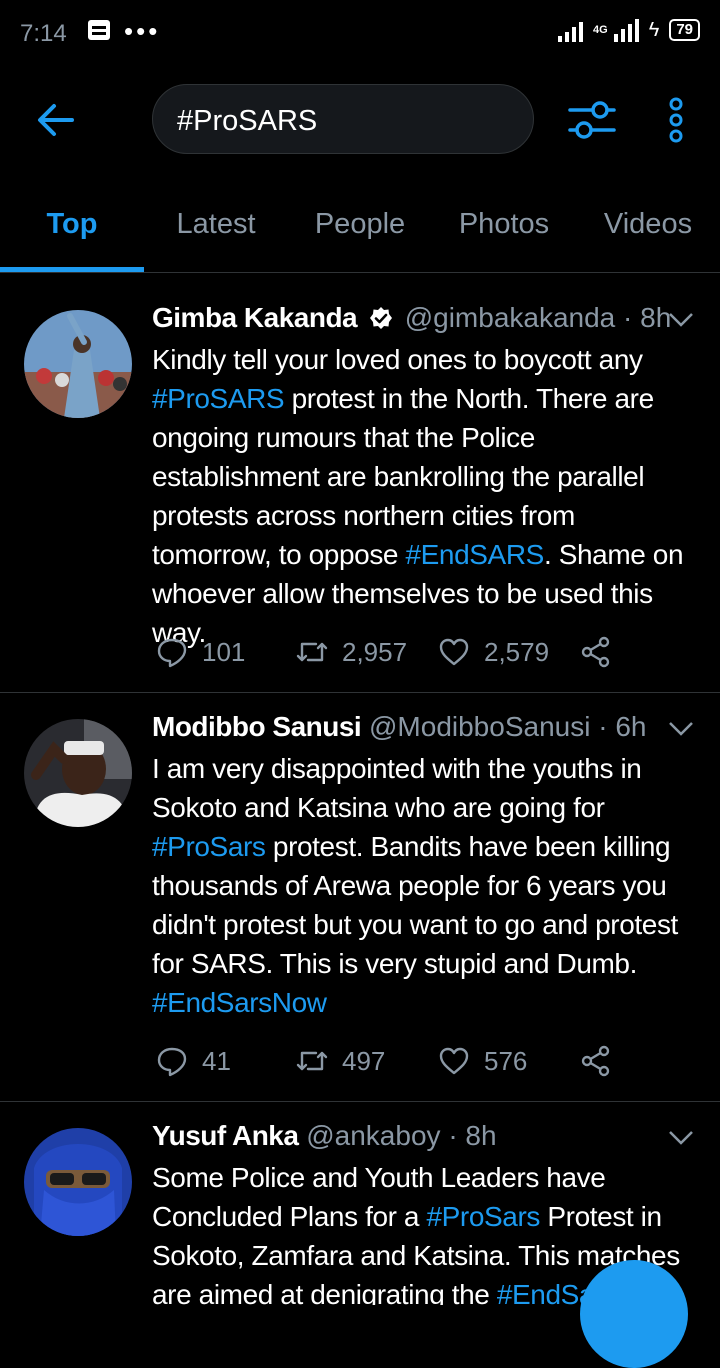 This screenshot has width=720, height=1368. What do you see at coordinates (364, 1060) in the screenshot?
I see `retweet-count: 497` at bounding box center [364, 1060].